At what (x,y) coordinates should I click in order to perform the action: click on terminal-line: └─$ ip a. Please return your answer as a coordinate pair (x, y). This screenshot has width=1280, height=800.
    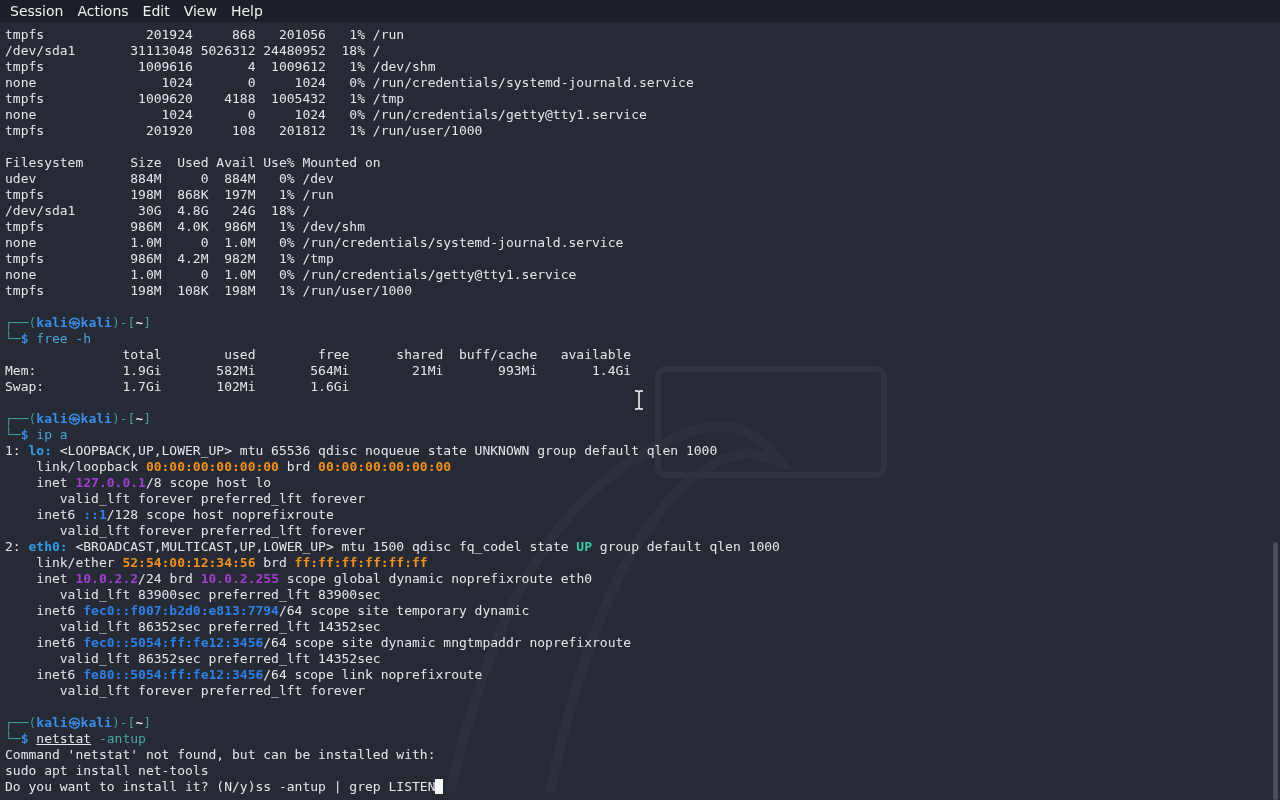
    Looking at the image, I should click on (36, 435).